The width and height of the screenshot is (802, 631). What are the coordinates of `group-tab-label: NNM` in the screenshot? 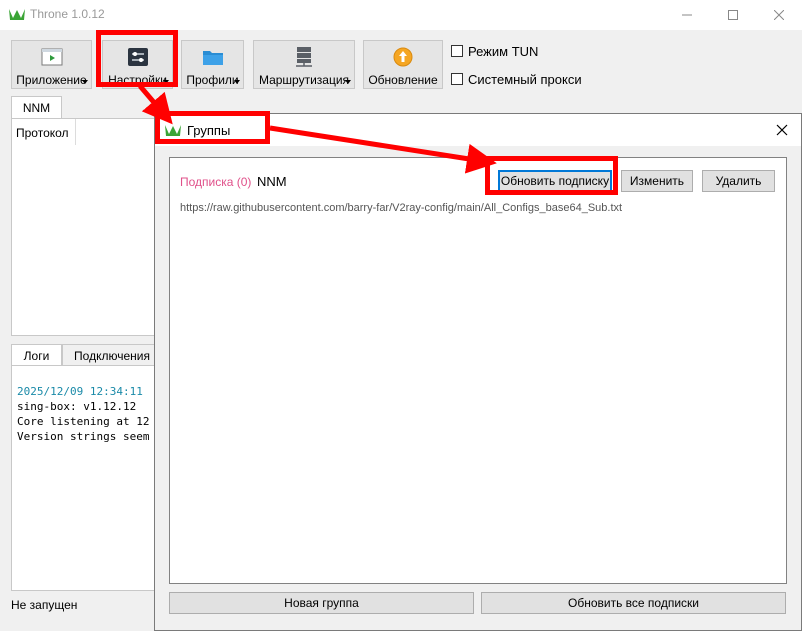 It's located at (36, 108).